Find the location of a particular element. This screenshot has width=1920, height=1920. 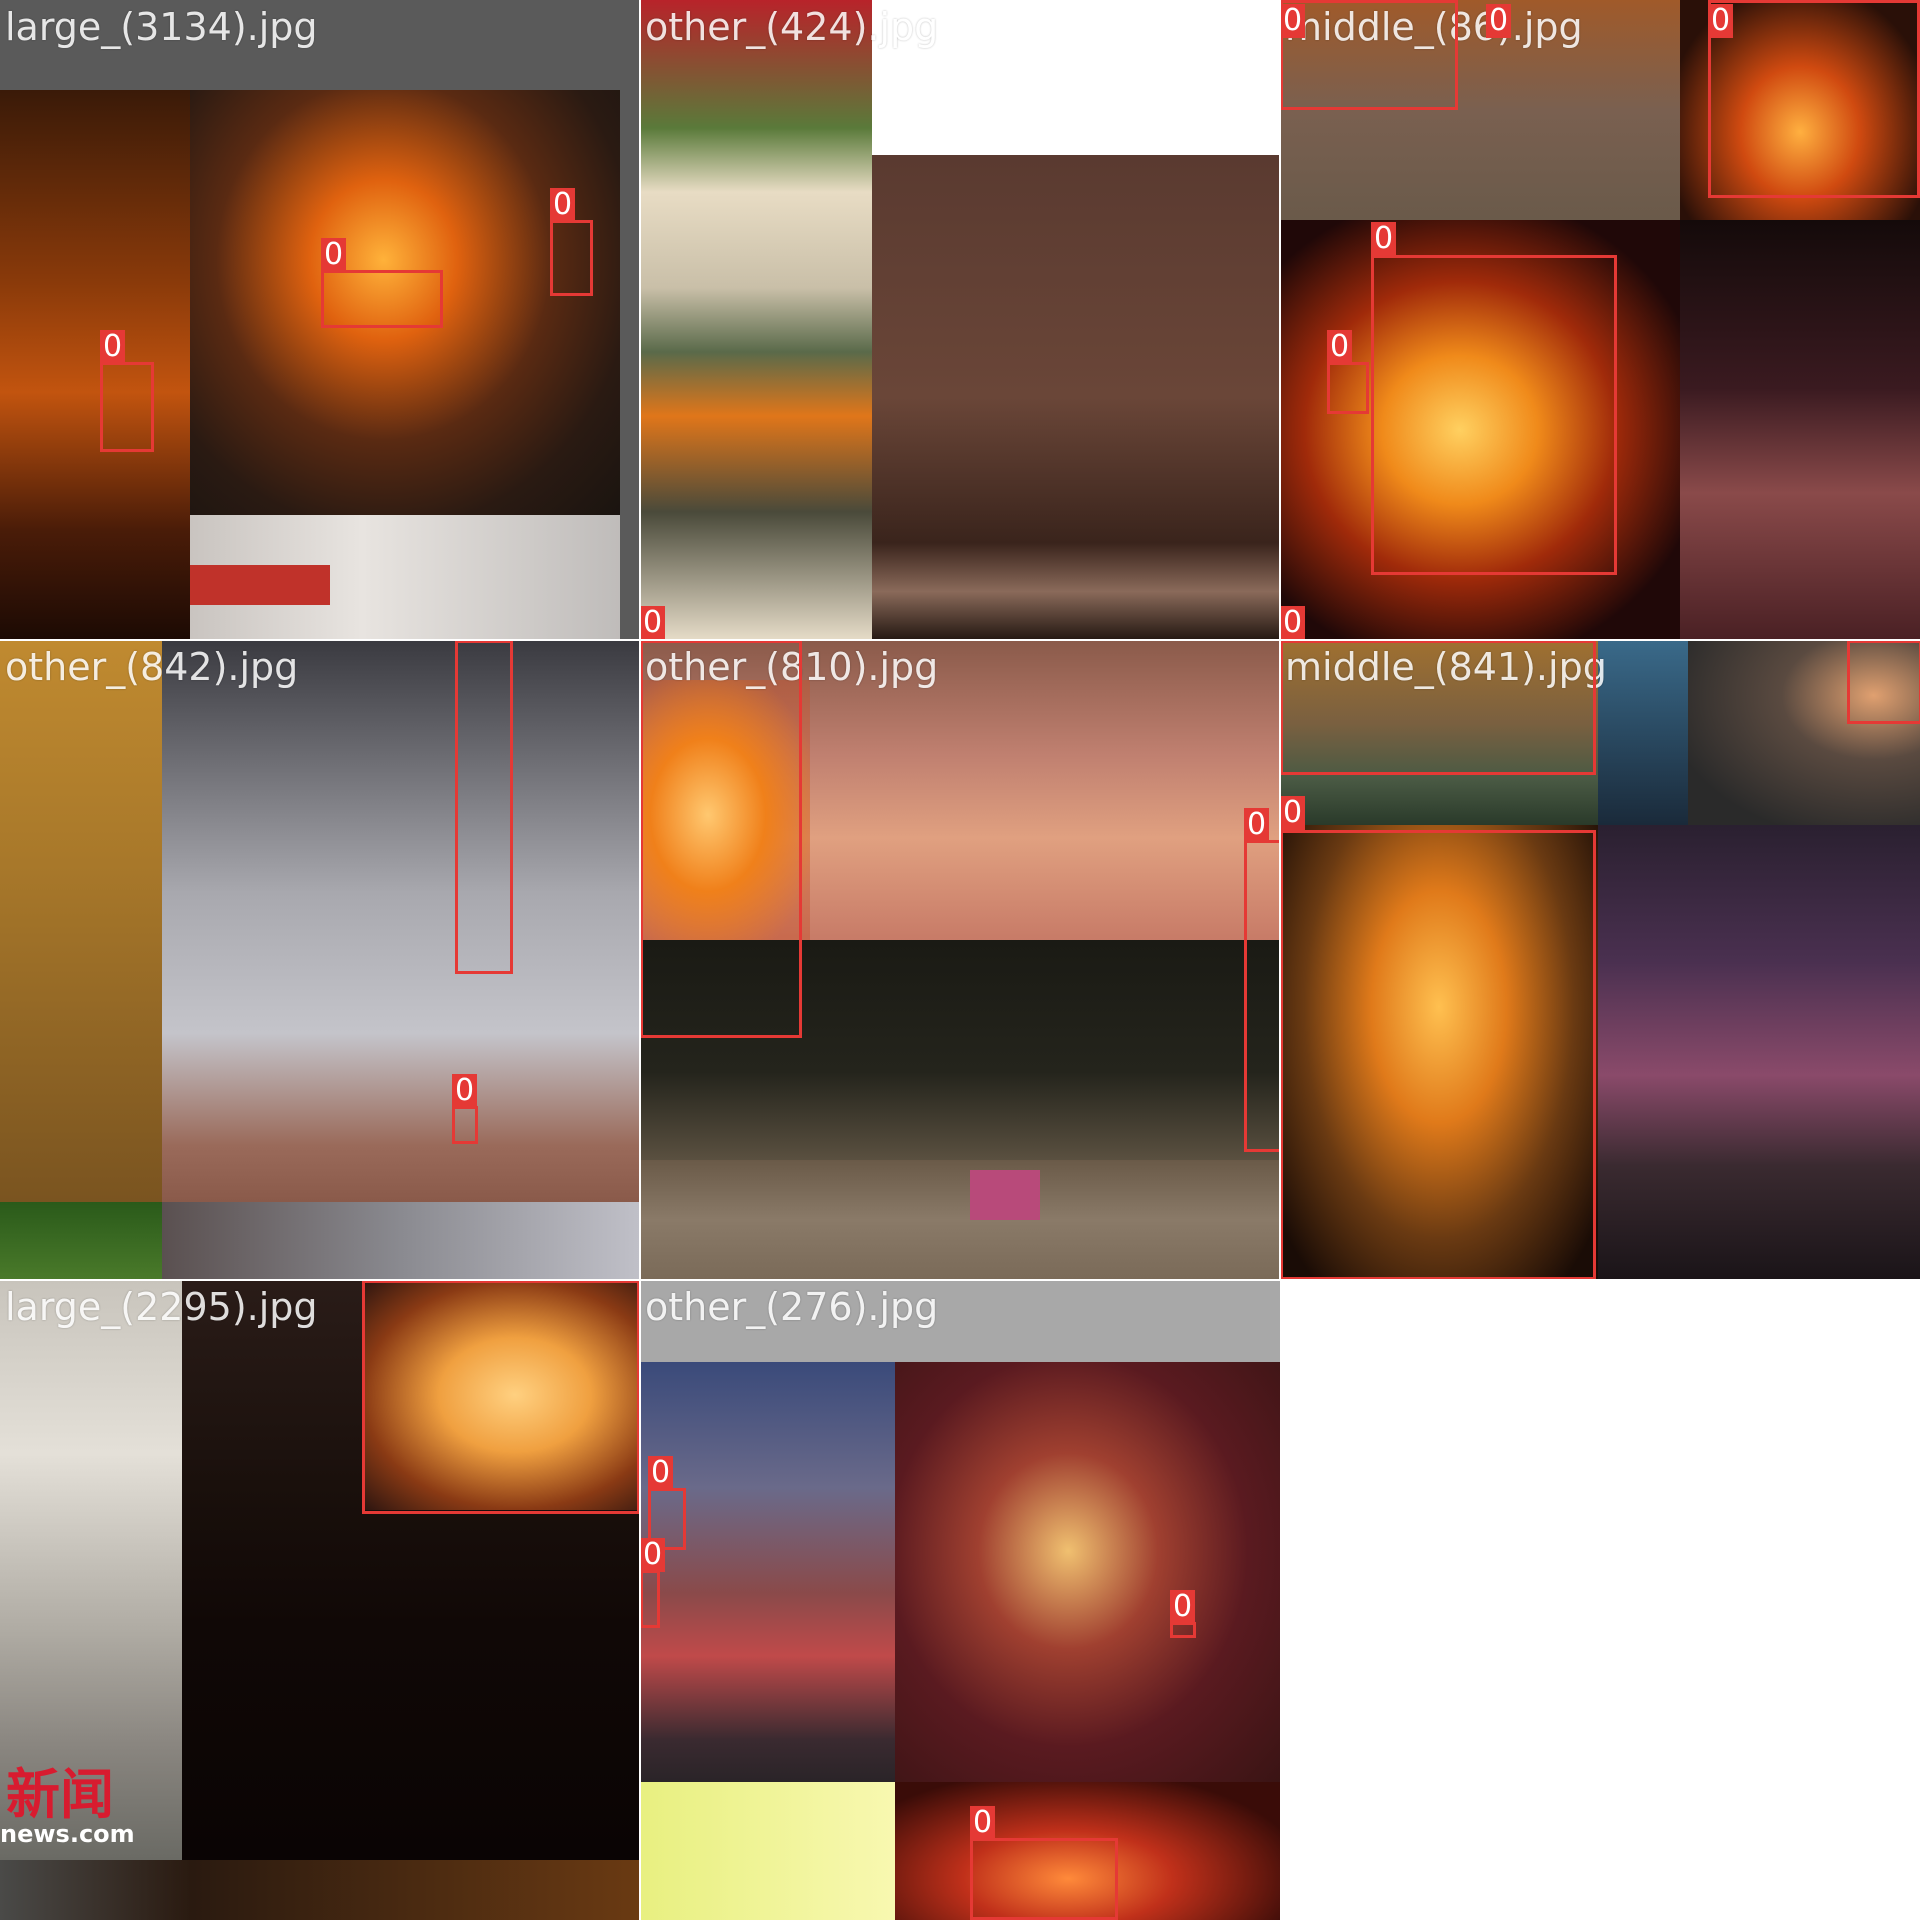

tile-other-424: other_(424).jpg 0 is located at coordinates (960, 320).